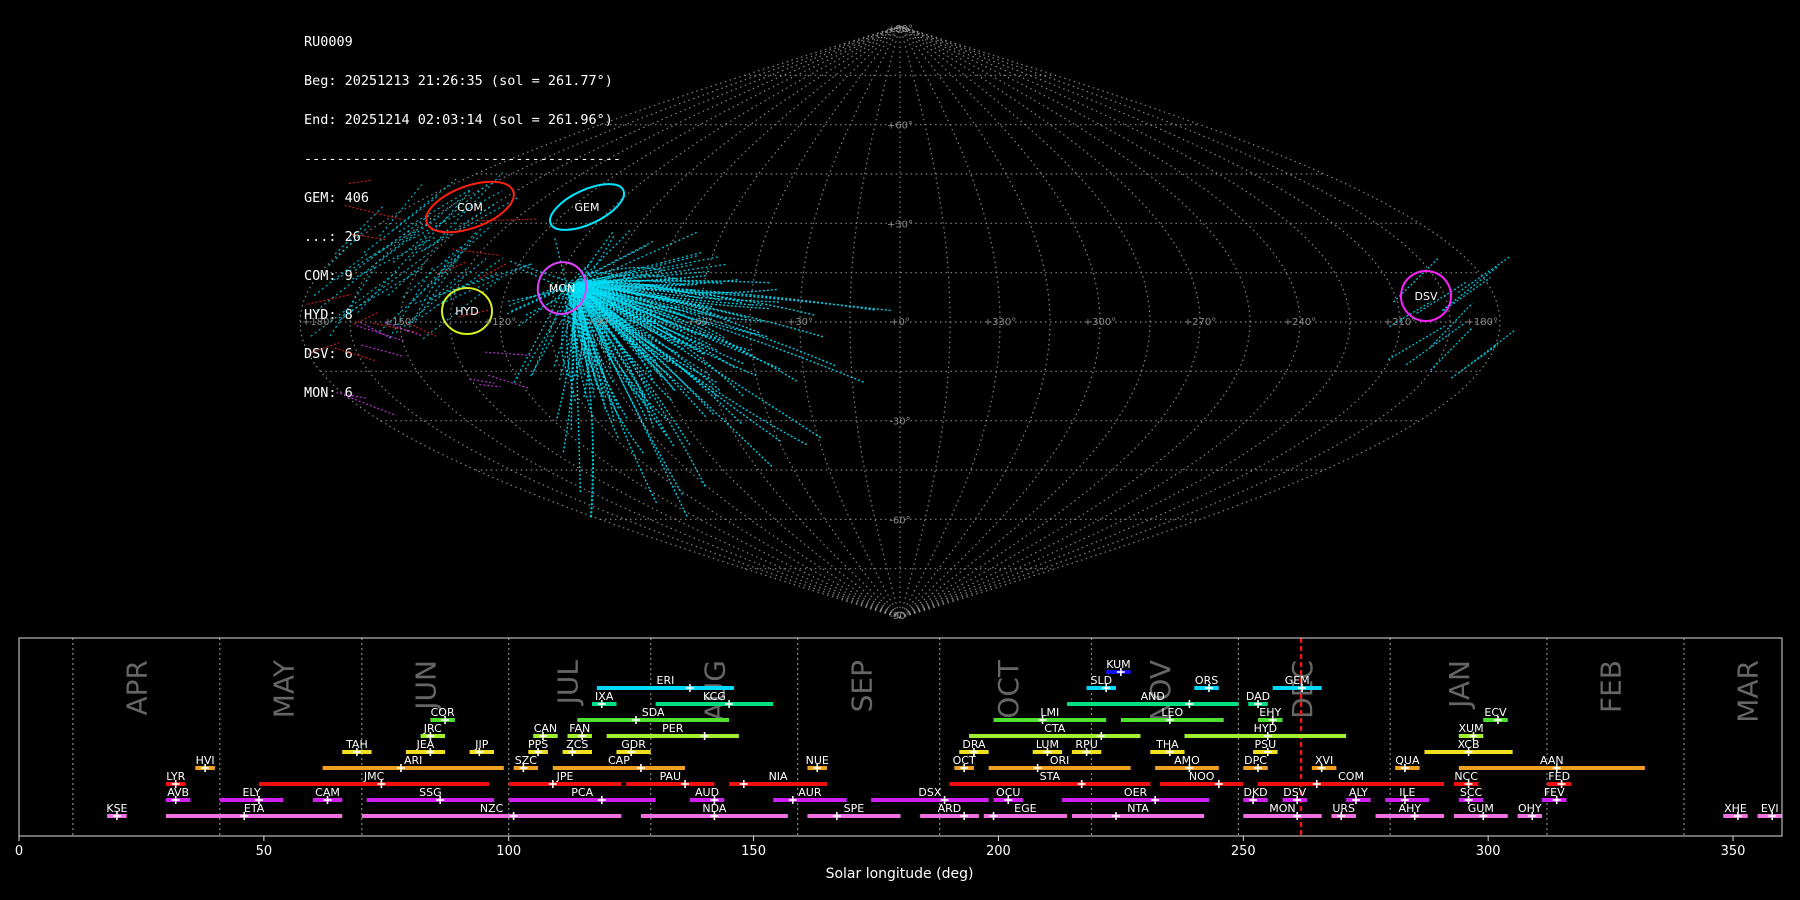 The height and width of the screenshot is (900, 1800). Describe the element at coordinates (1481, 808) in the screenshot. I see `shower-label-gum: GUM` at that location.